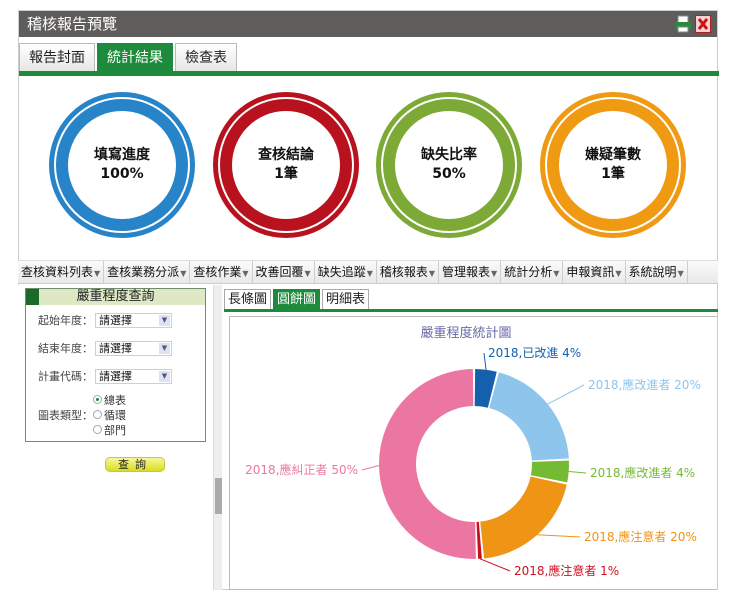 This screenshot has width=732, height=600. Describe the element at coordinates (115, 297) in the screenshot. I see `query-title: 嚴重程度查詢` at that location.